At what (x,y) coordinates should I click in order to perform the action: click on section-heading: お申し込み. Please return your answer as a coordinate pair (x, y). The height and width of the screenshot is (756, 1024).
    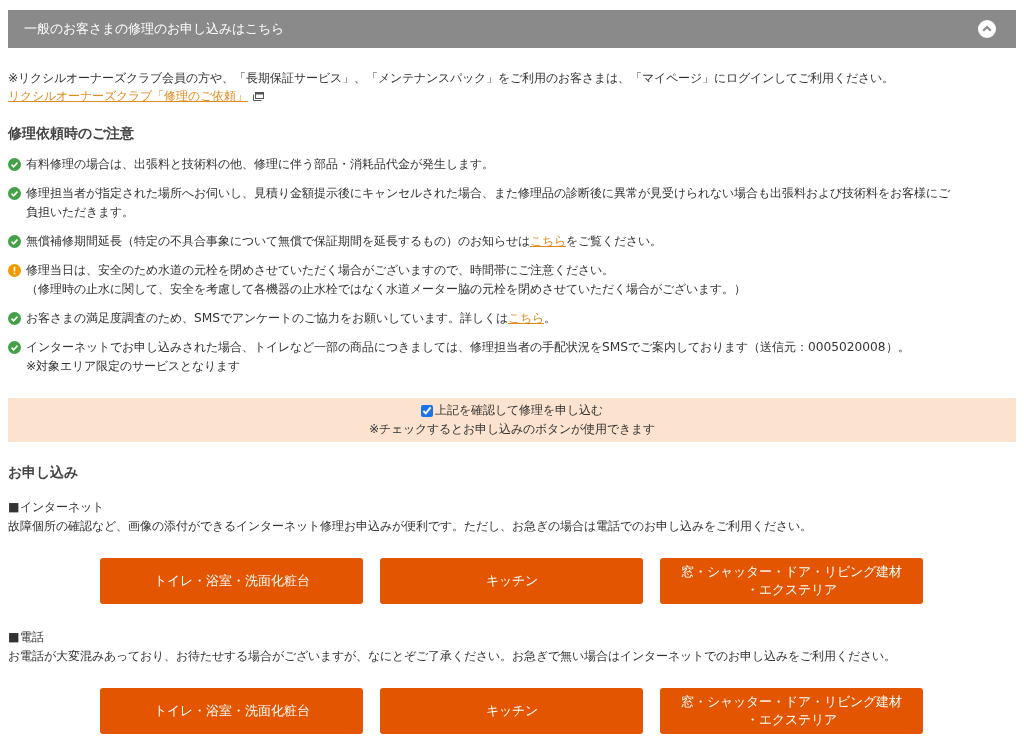
    Looking at the image, I should click on (43, 473).